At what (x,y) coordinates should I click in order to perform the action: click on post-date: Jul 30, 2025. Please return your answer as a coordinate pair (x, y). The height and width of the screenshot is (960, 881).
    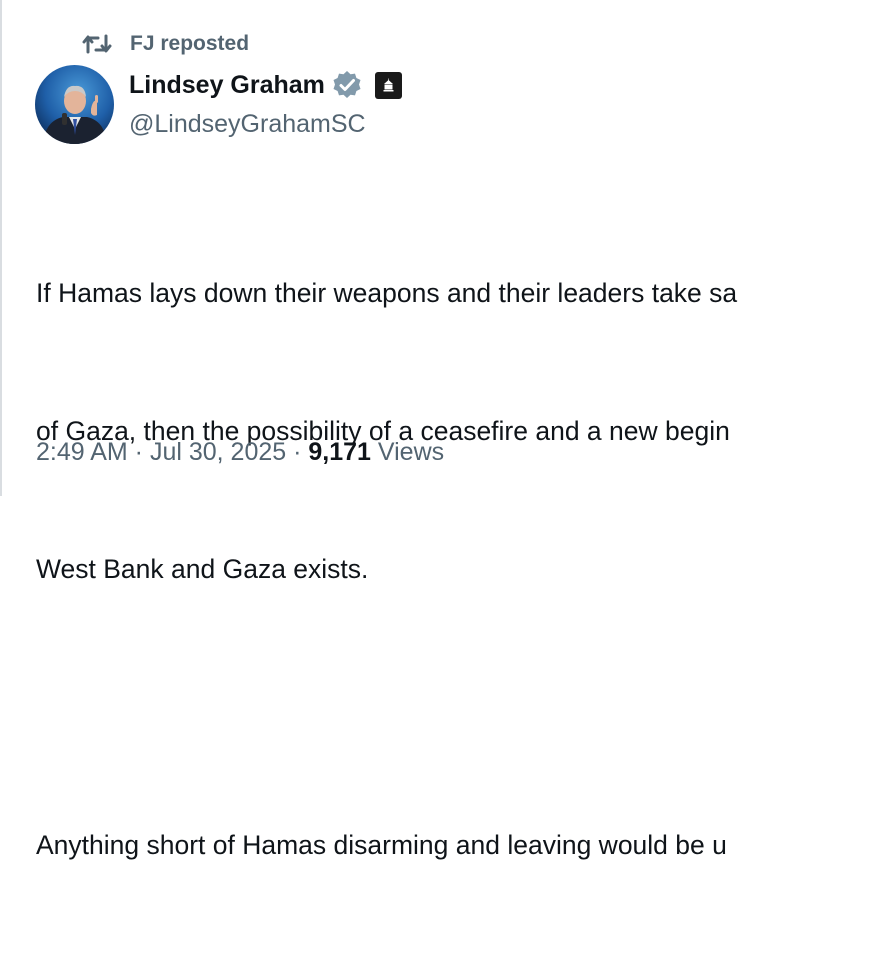
    Looking at the image, I should click on (218, 452).